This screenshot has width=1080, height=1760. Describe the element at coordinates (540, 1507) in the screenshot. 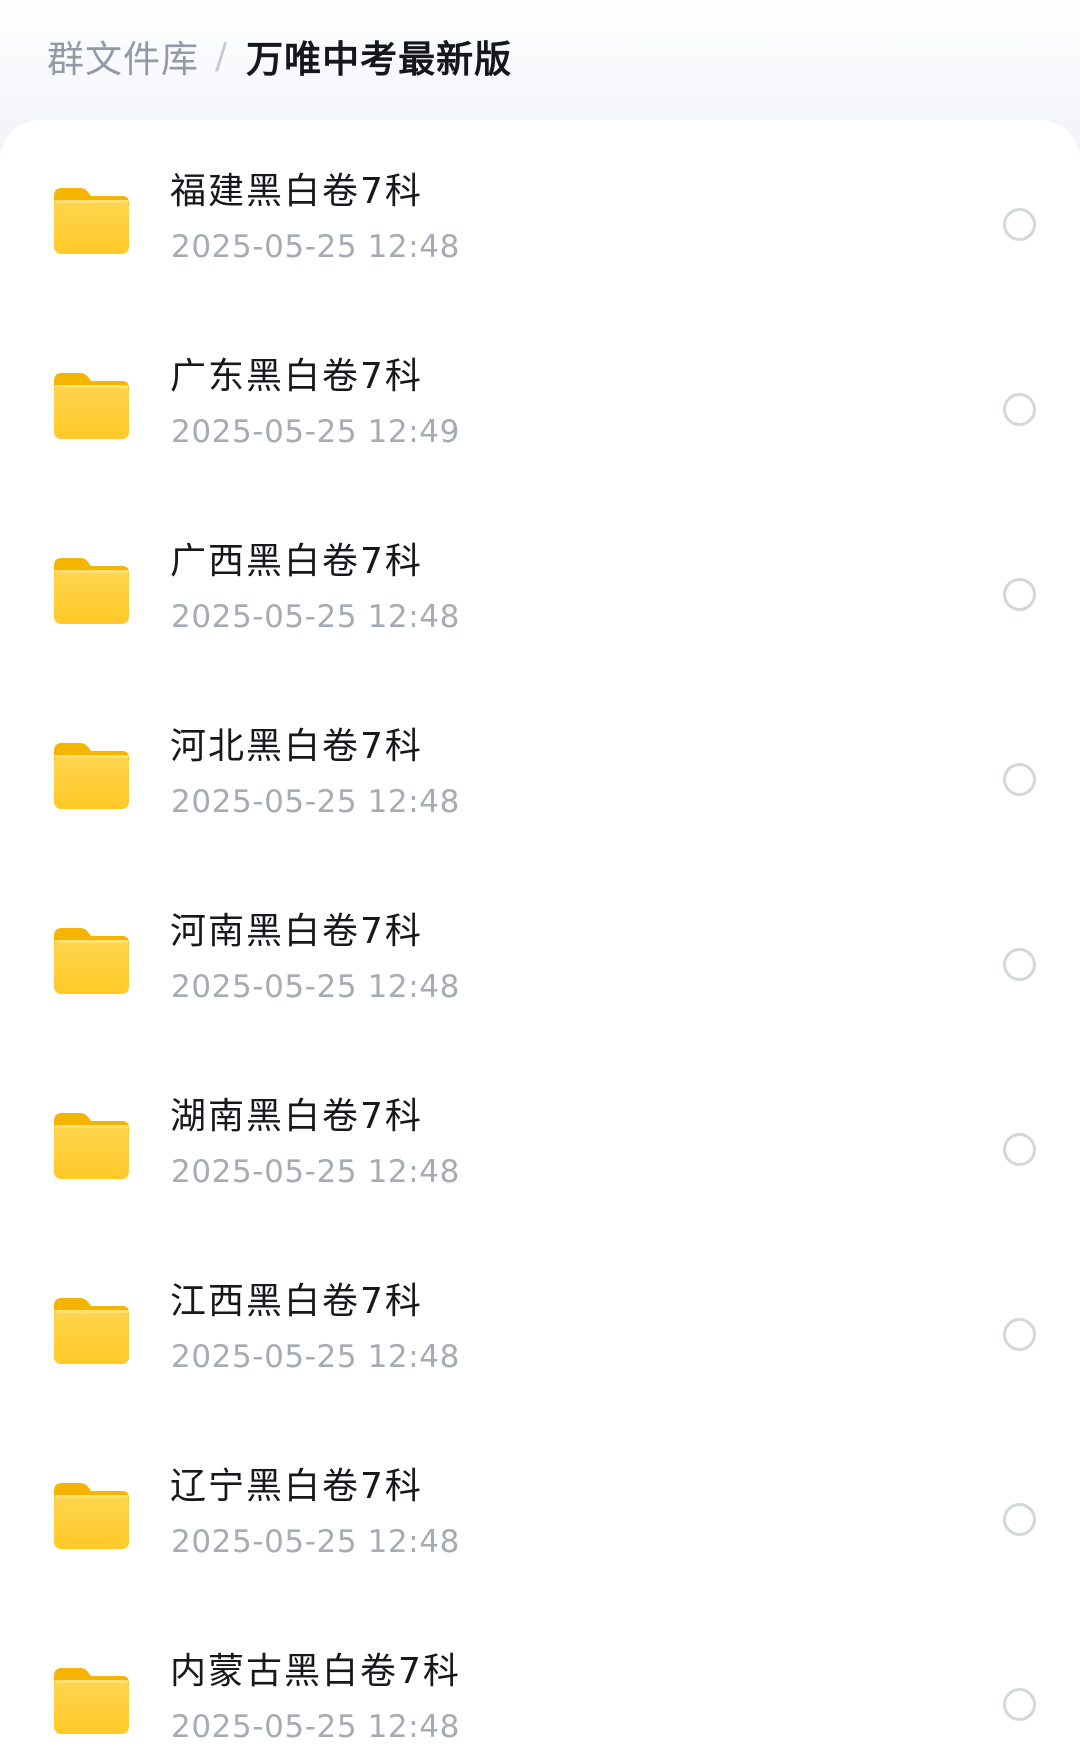

I see `list-item: 辽宁黑白卷7科 2025-05-25 12:48` at that location.